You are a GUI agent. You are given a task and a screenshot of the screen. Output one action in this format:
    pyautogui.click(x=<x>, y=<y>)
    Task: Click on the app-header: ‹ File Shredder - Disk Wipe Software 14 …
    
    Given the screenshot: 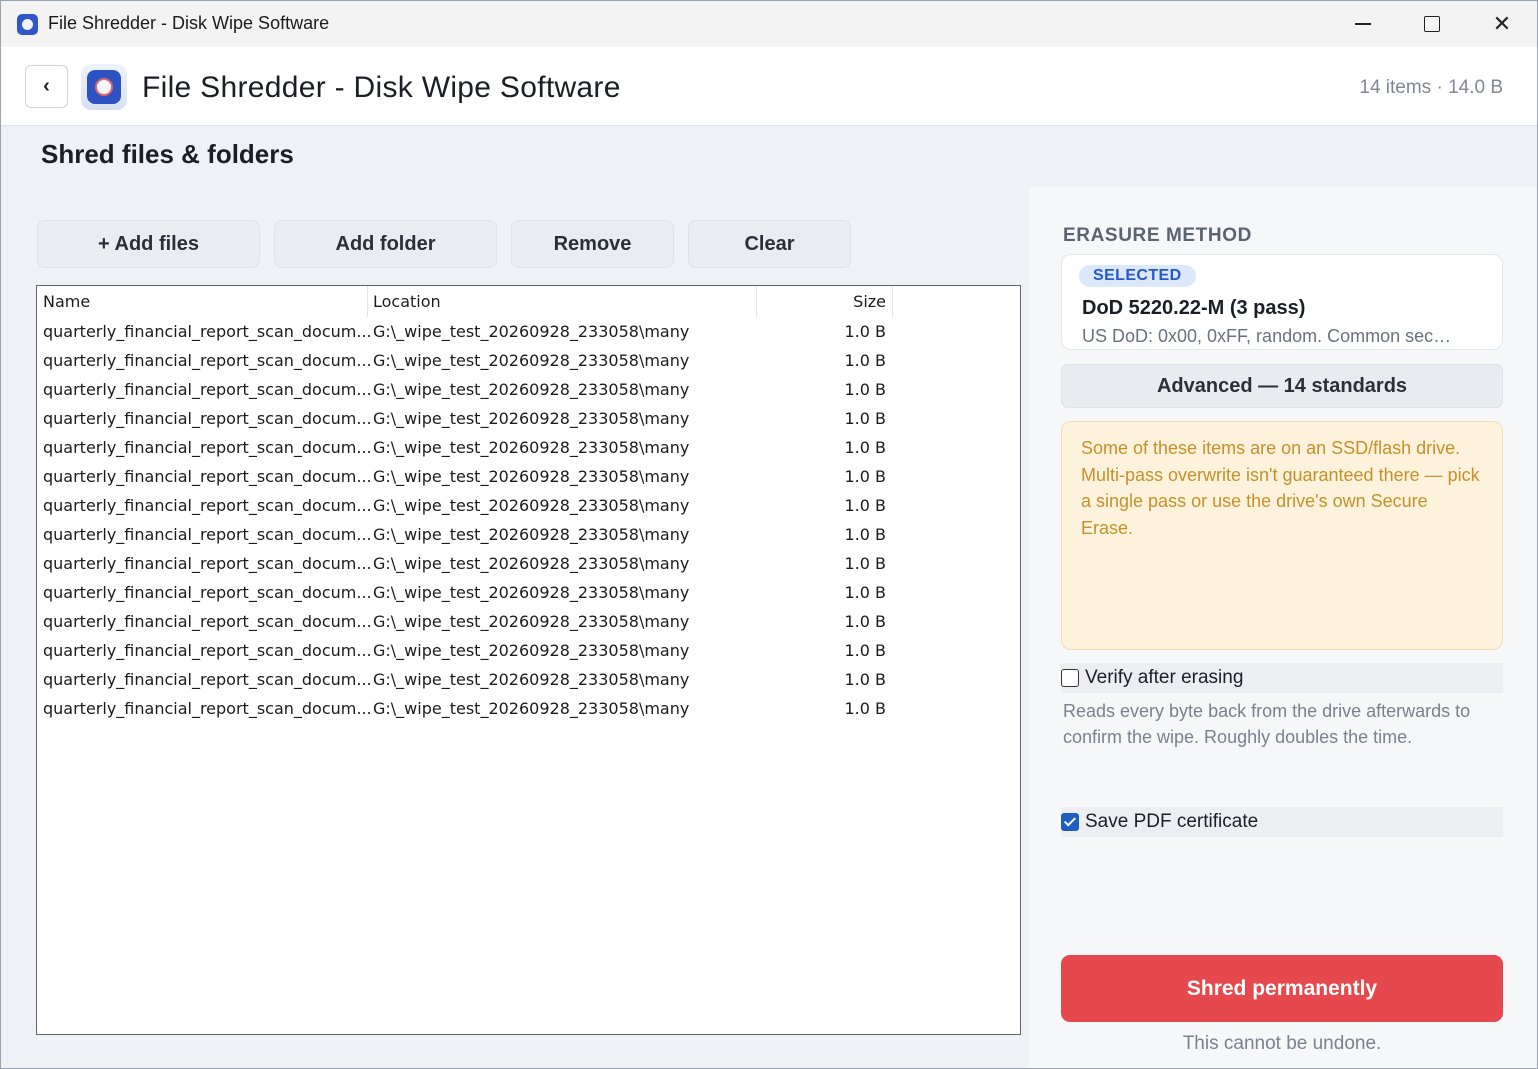 What is the action you would take?
    pyautogui.click(x=769, y=86)
    